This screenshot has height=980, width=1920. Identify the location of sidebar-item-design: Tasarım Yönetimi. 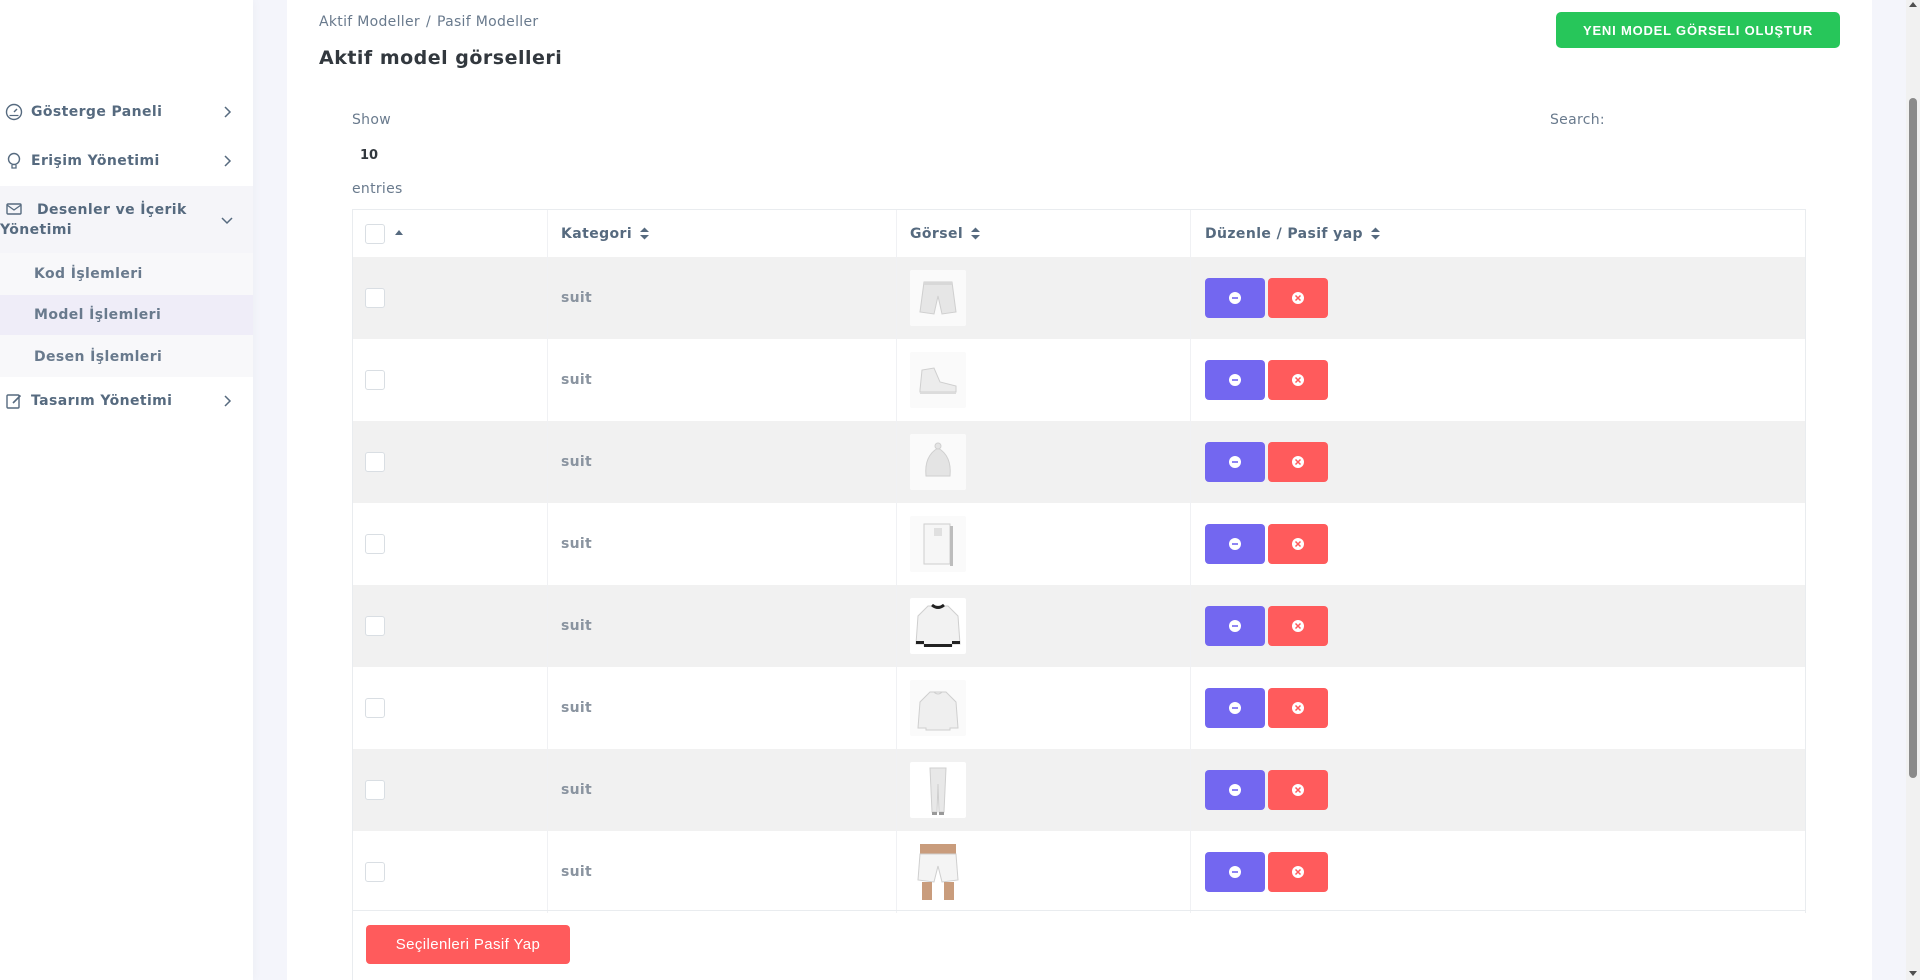
(126, 401).